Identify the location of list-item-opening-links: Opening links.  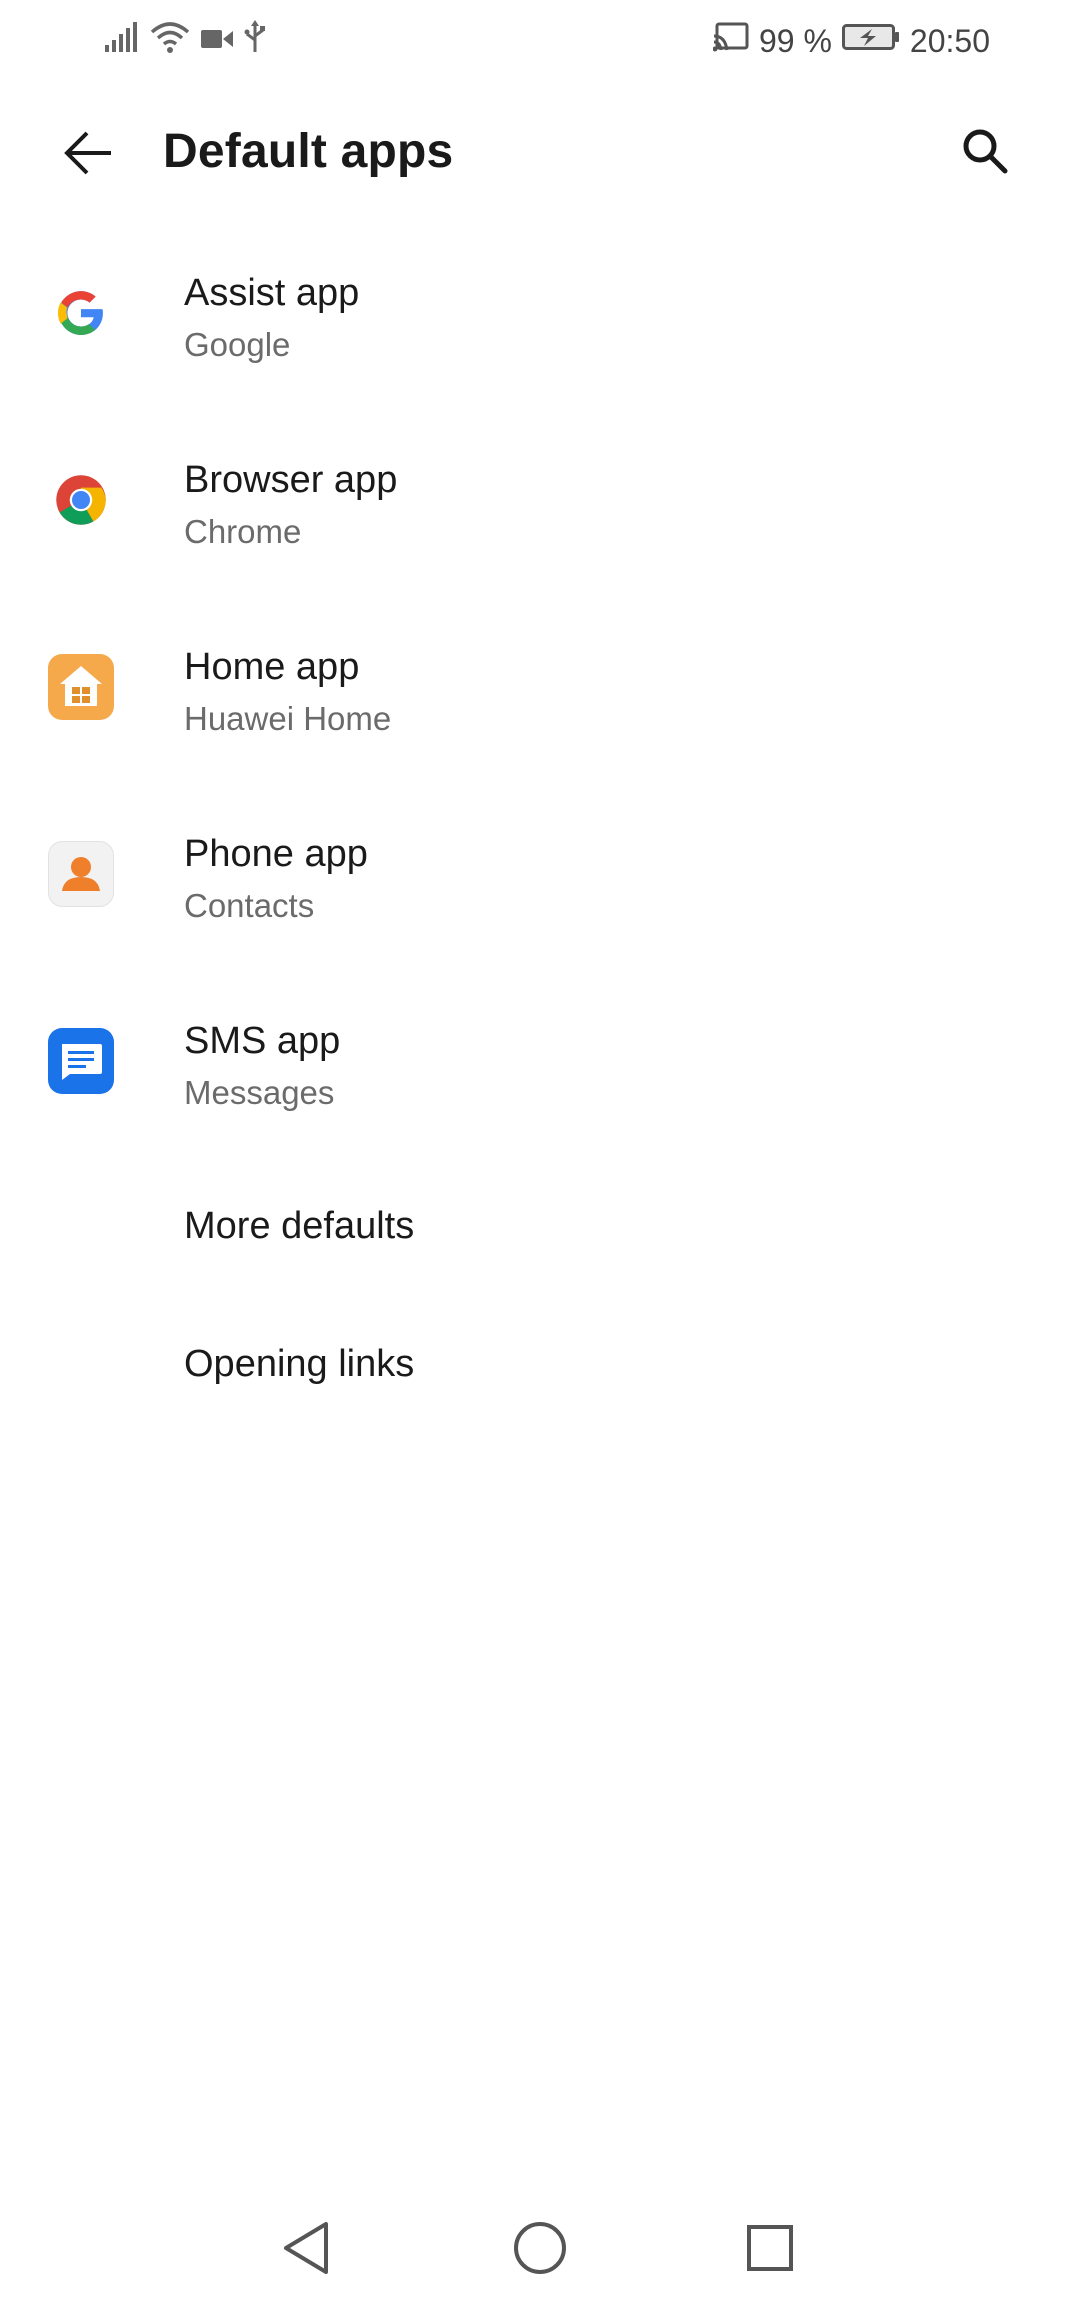
(540, 1372).